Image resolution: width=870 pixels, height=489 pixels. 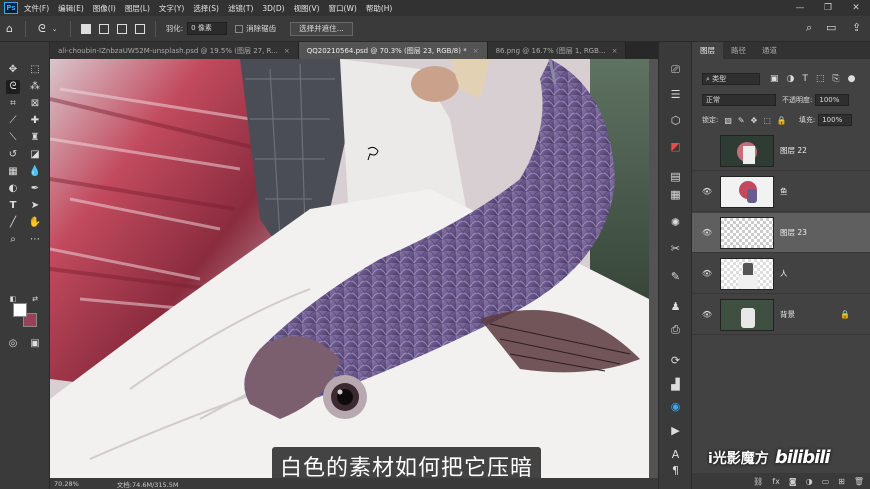 I want to click on menu-layer: 图层(L), so click(x=137, y=8).